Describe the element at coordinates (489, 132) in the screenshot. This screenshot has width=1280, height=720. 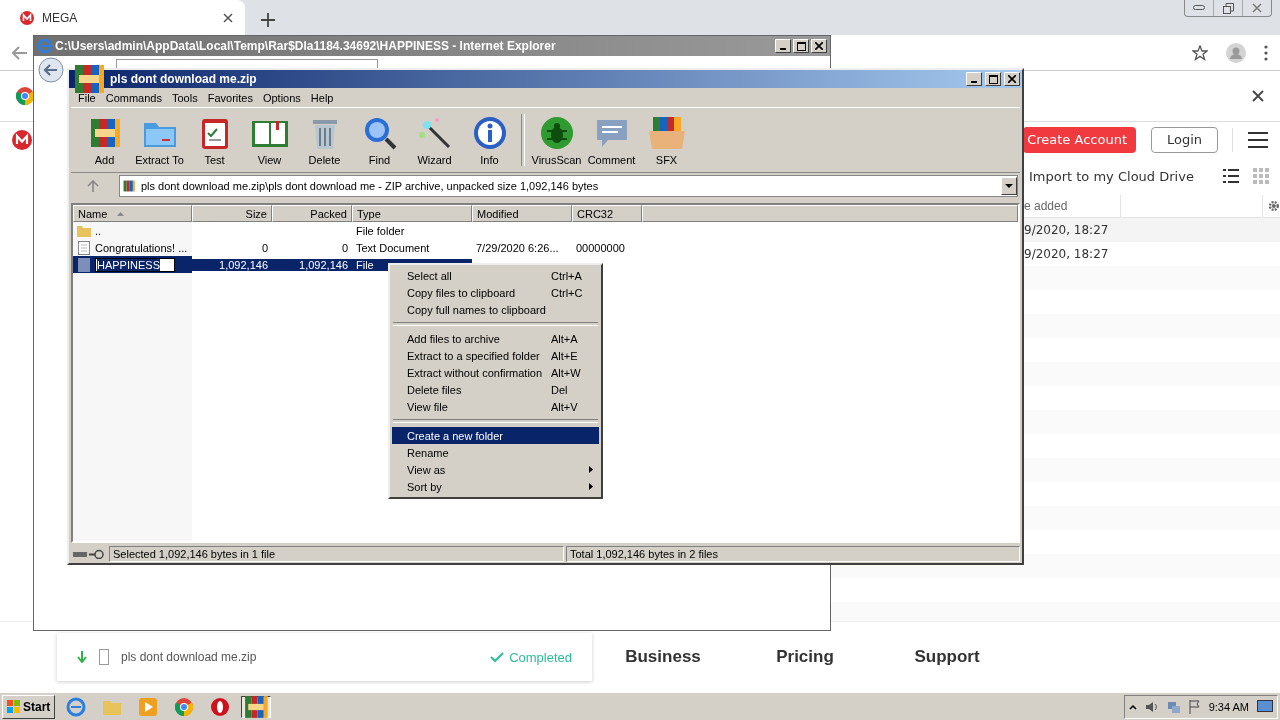
I see `info-icon` at that location.